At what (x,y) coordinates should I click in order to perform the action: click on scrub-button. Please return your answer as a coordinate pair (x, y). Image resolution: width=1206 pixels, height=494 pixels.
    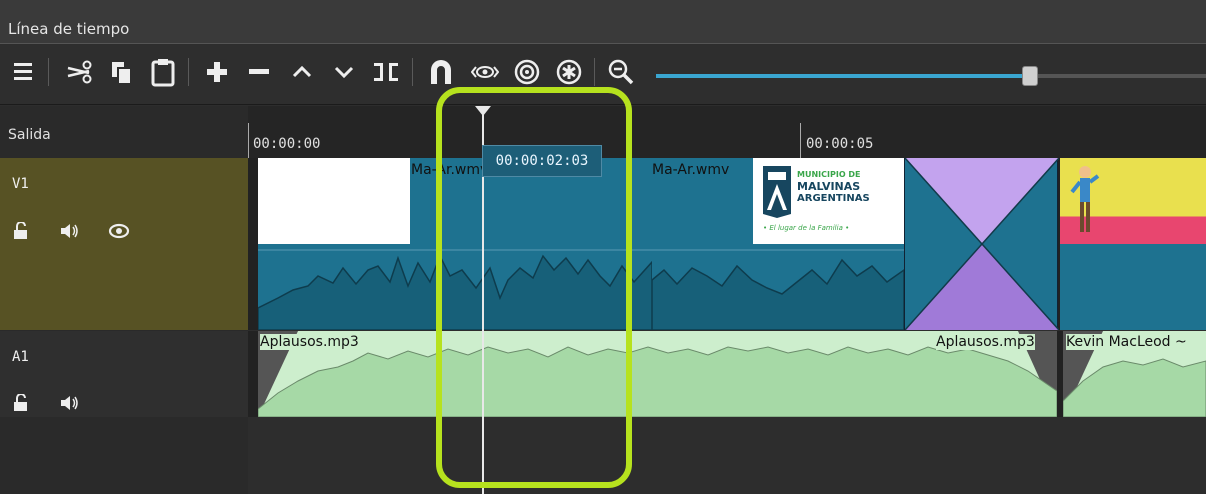
    Looking at the image, I should click on (485, 72).